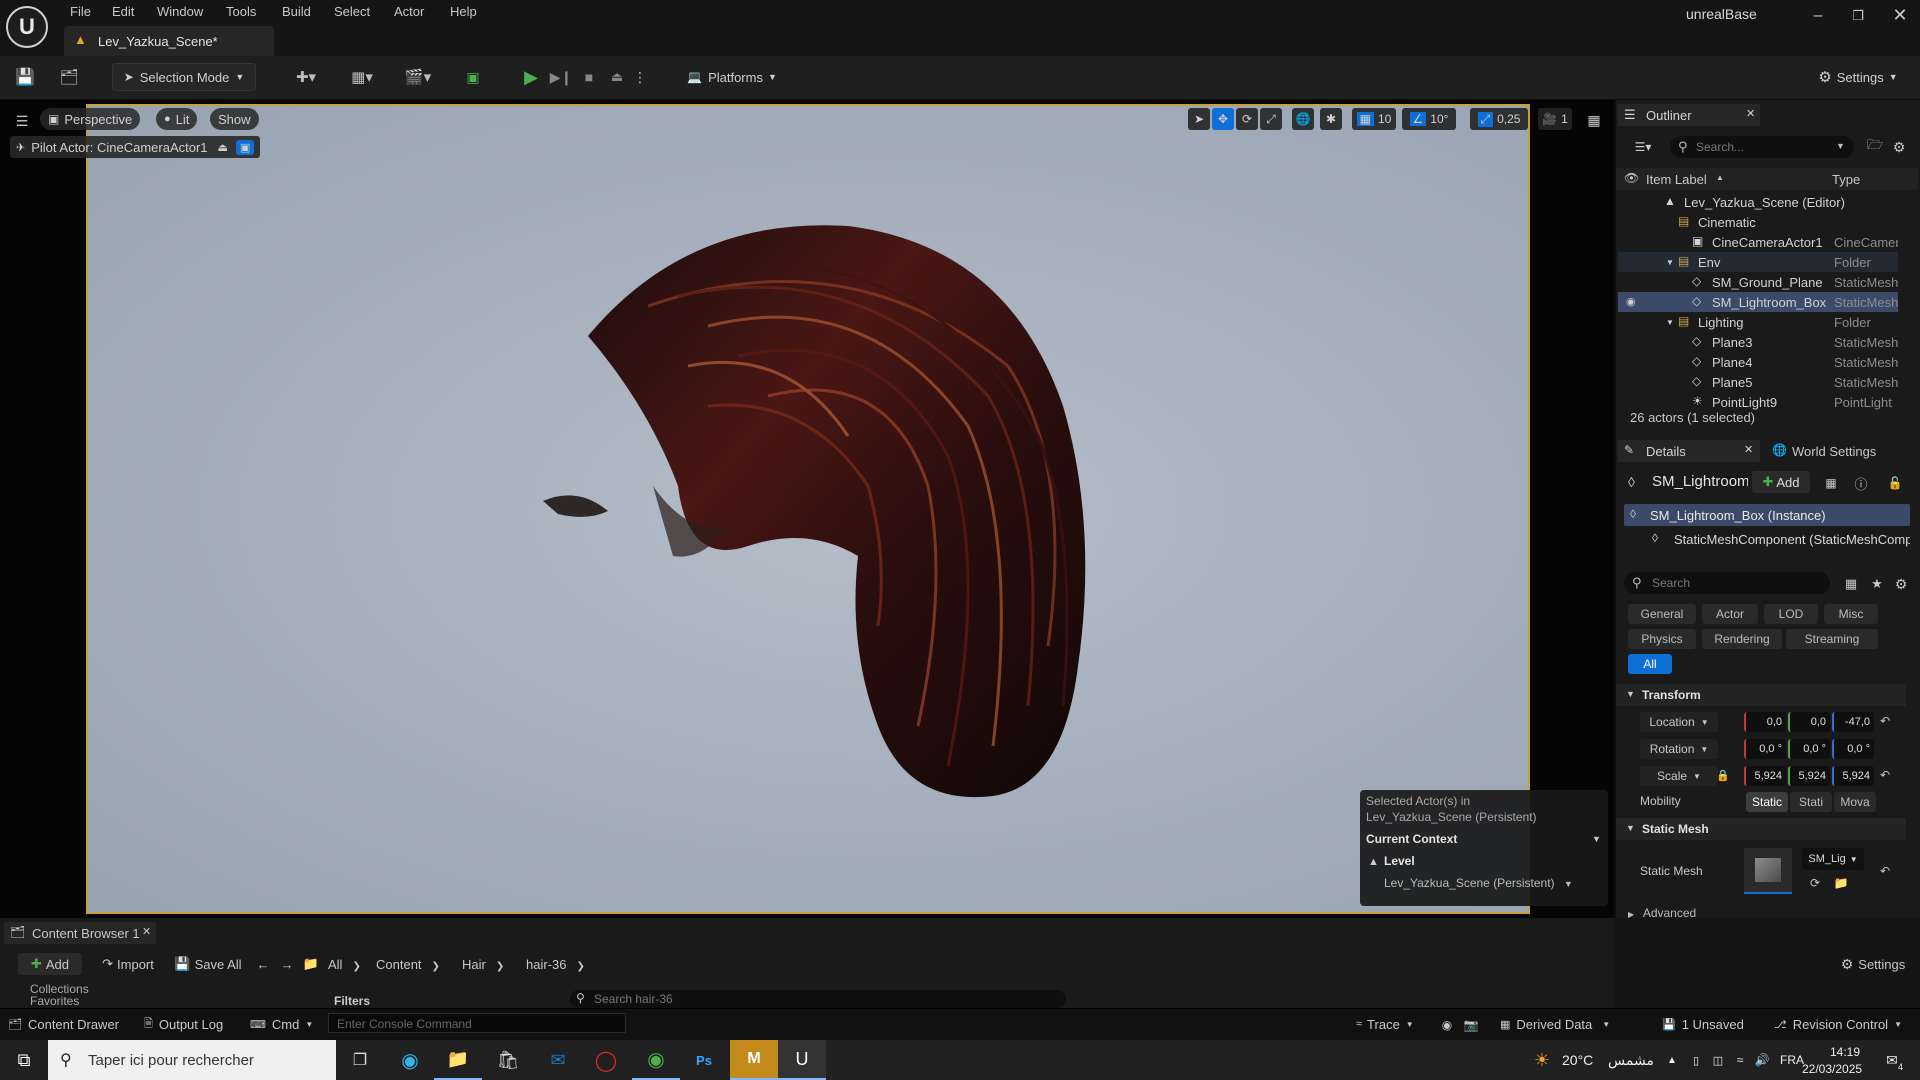  What do you see at coordinates (1555, 1024) in the screenshot?
I see `derived-data-button: ▦ Derived Data ▼` at bounding box center [1555, 1024].